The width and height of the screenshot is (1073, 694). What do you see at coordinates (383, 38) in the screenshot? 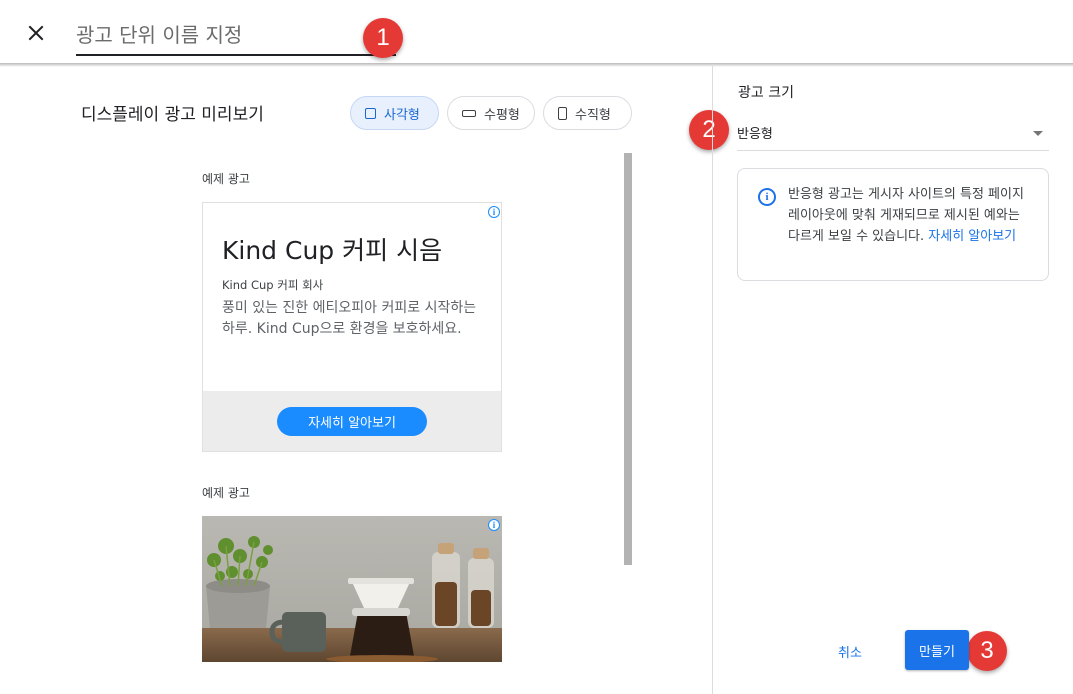
I see `step-marker-1: 1` at bounding box center [383, 38].